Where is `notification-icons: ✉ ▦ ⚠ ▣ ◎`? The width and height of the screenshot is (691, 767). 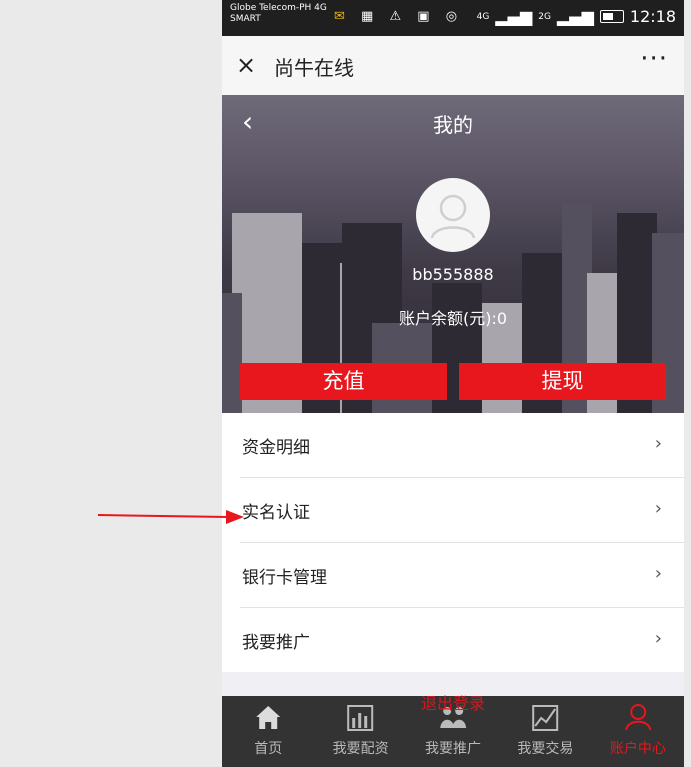
notification-icons: ✉ ▦ ⚠ ▣ ◎ is located at coordinates (398, 16).